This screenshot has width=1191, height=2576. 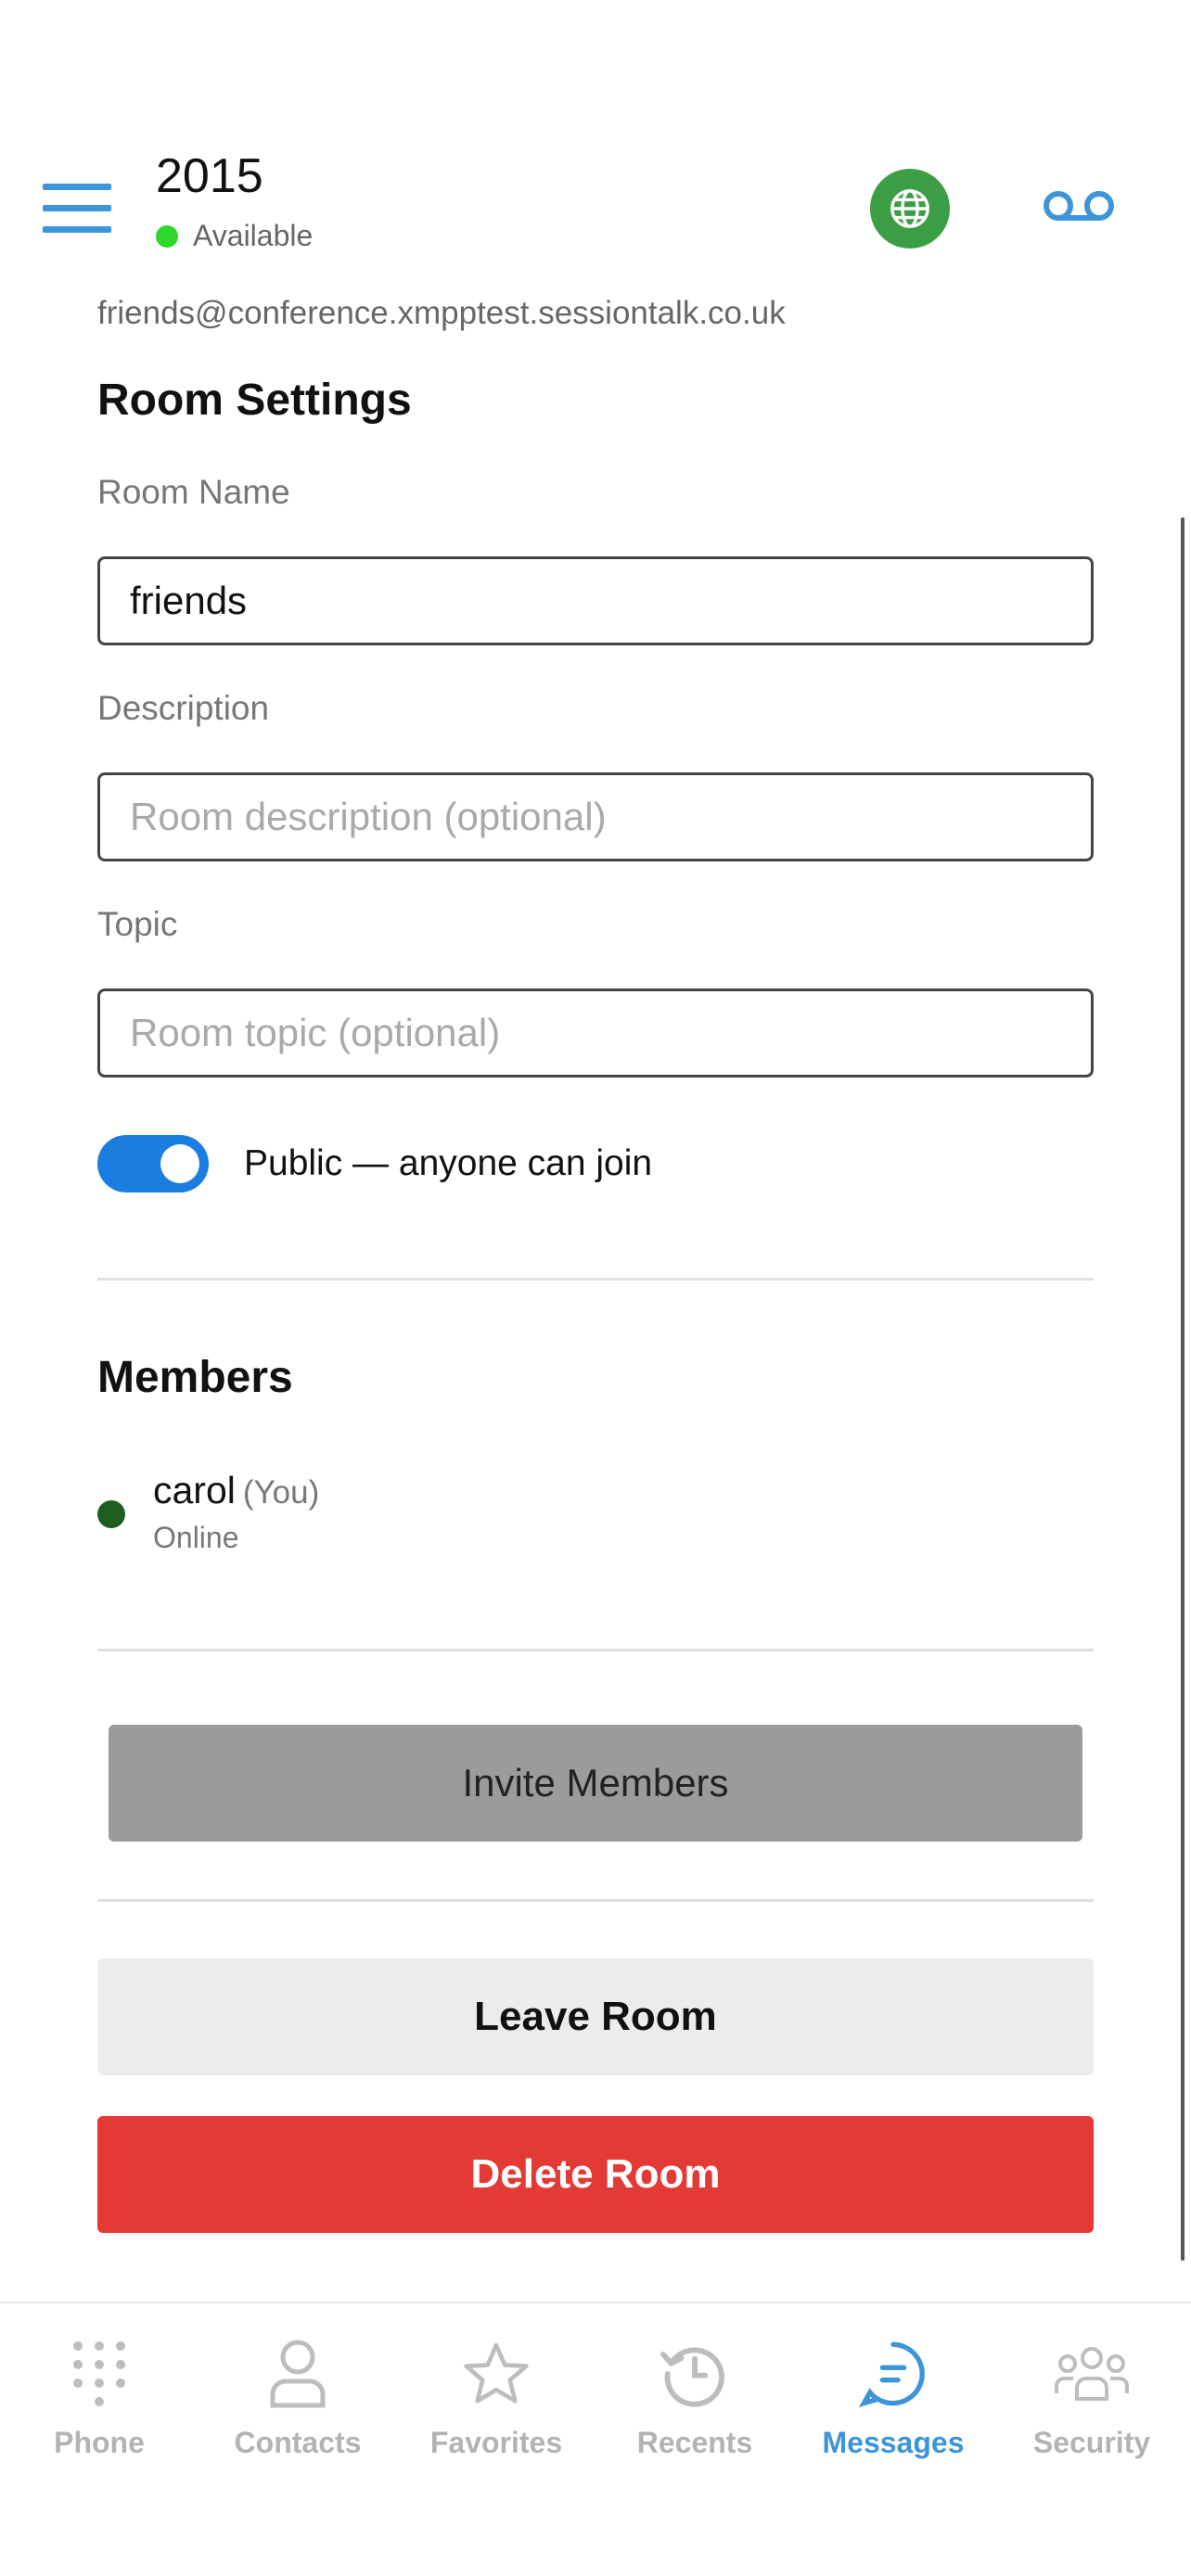 I want to click on voicemail-button, so click(x=1079, y=206).